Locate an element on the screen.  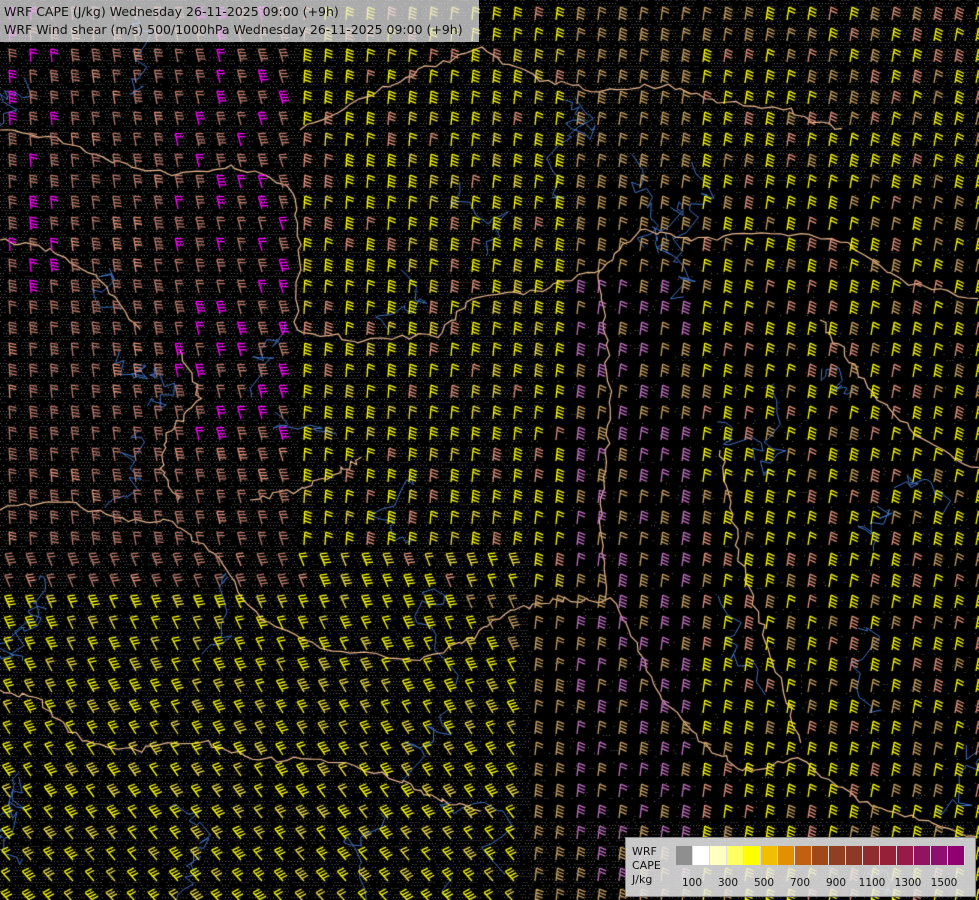
legend-tick: 300 is located at coordinates (728, 883).